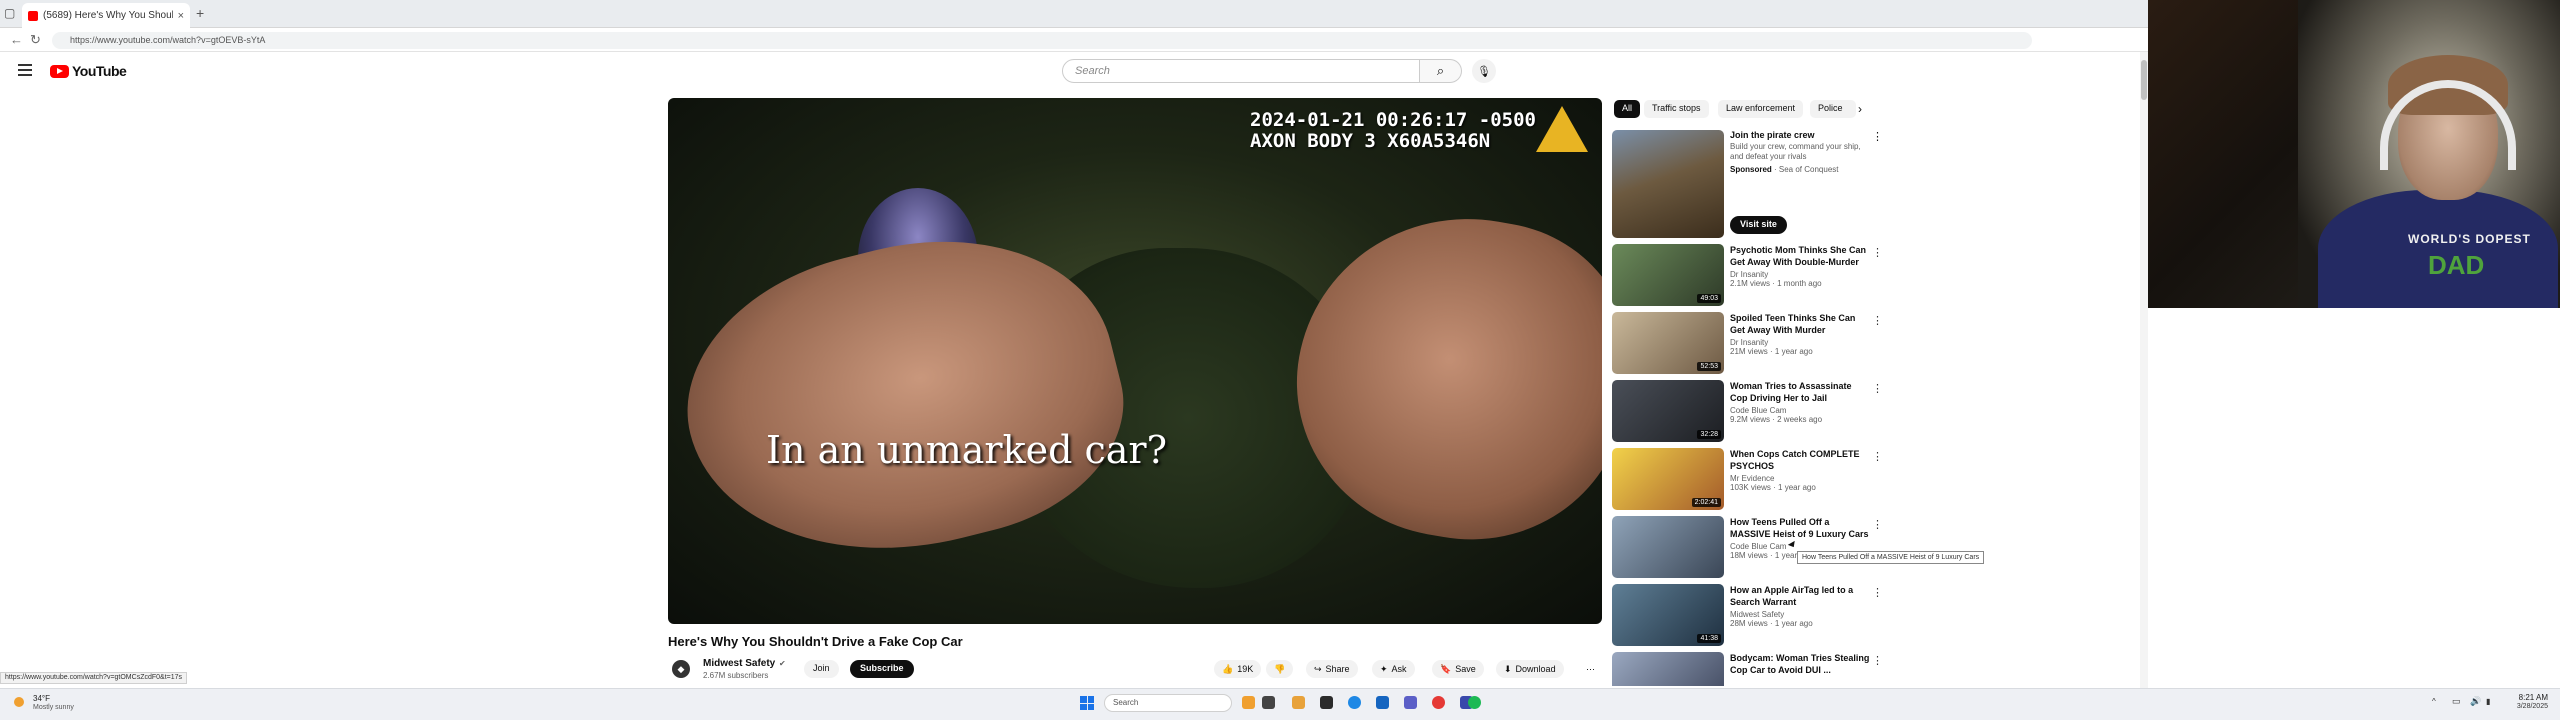  I want to click on file-explorer-icon, so click(1326, 702).